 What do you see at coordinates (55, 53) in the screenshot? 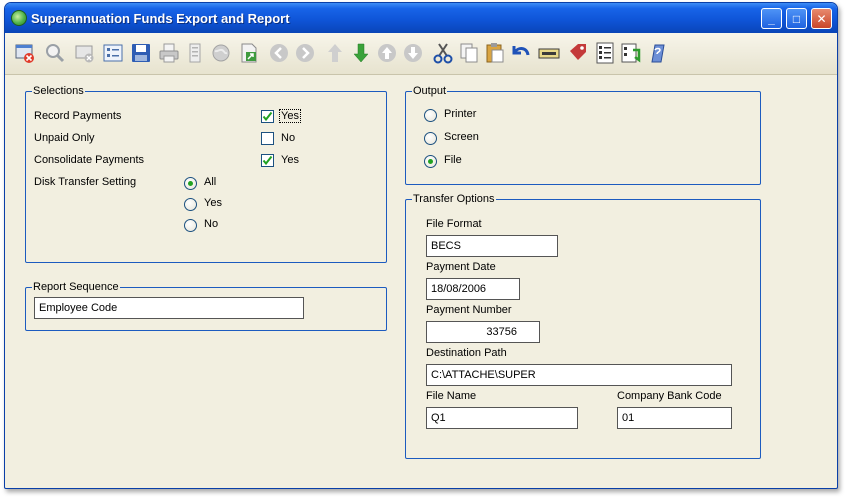
I see `search-icon` at bounding box center [55, 53].